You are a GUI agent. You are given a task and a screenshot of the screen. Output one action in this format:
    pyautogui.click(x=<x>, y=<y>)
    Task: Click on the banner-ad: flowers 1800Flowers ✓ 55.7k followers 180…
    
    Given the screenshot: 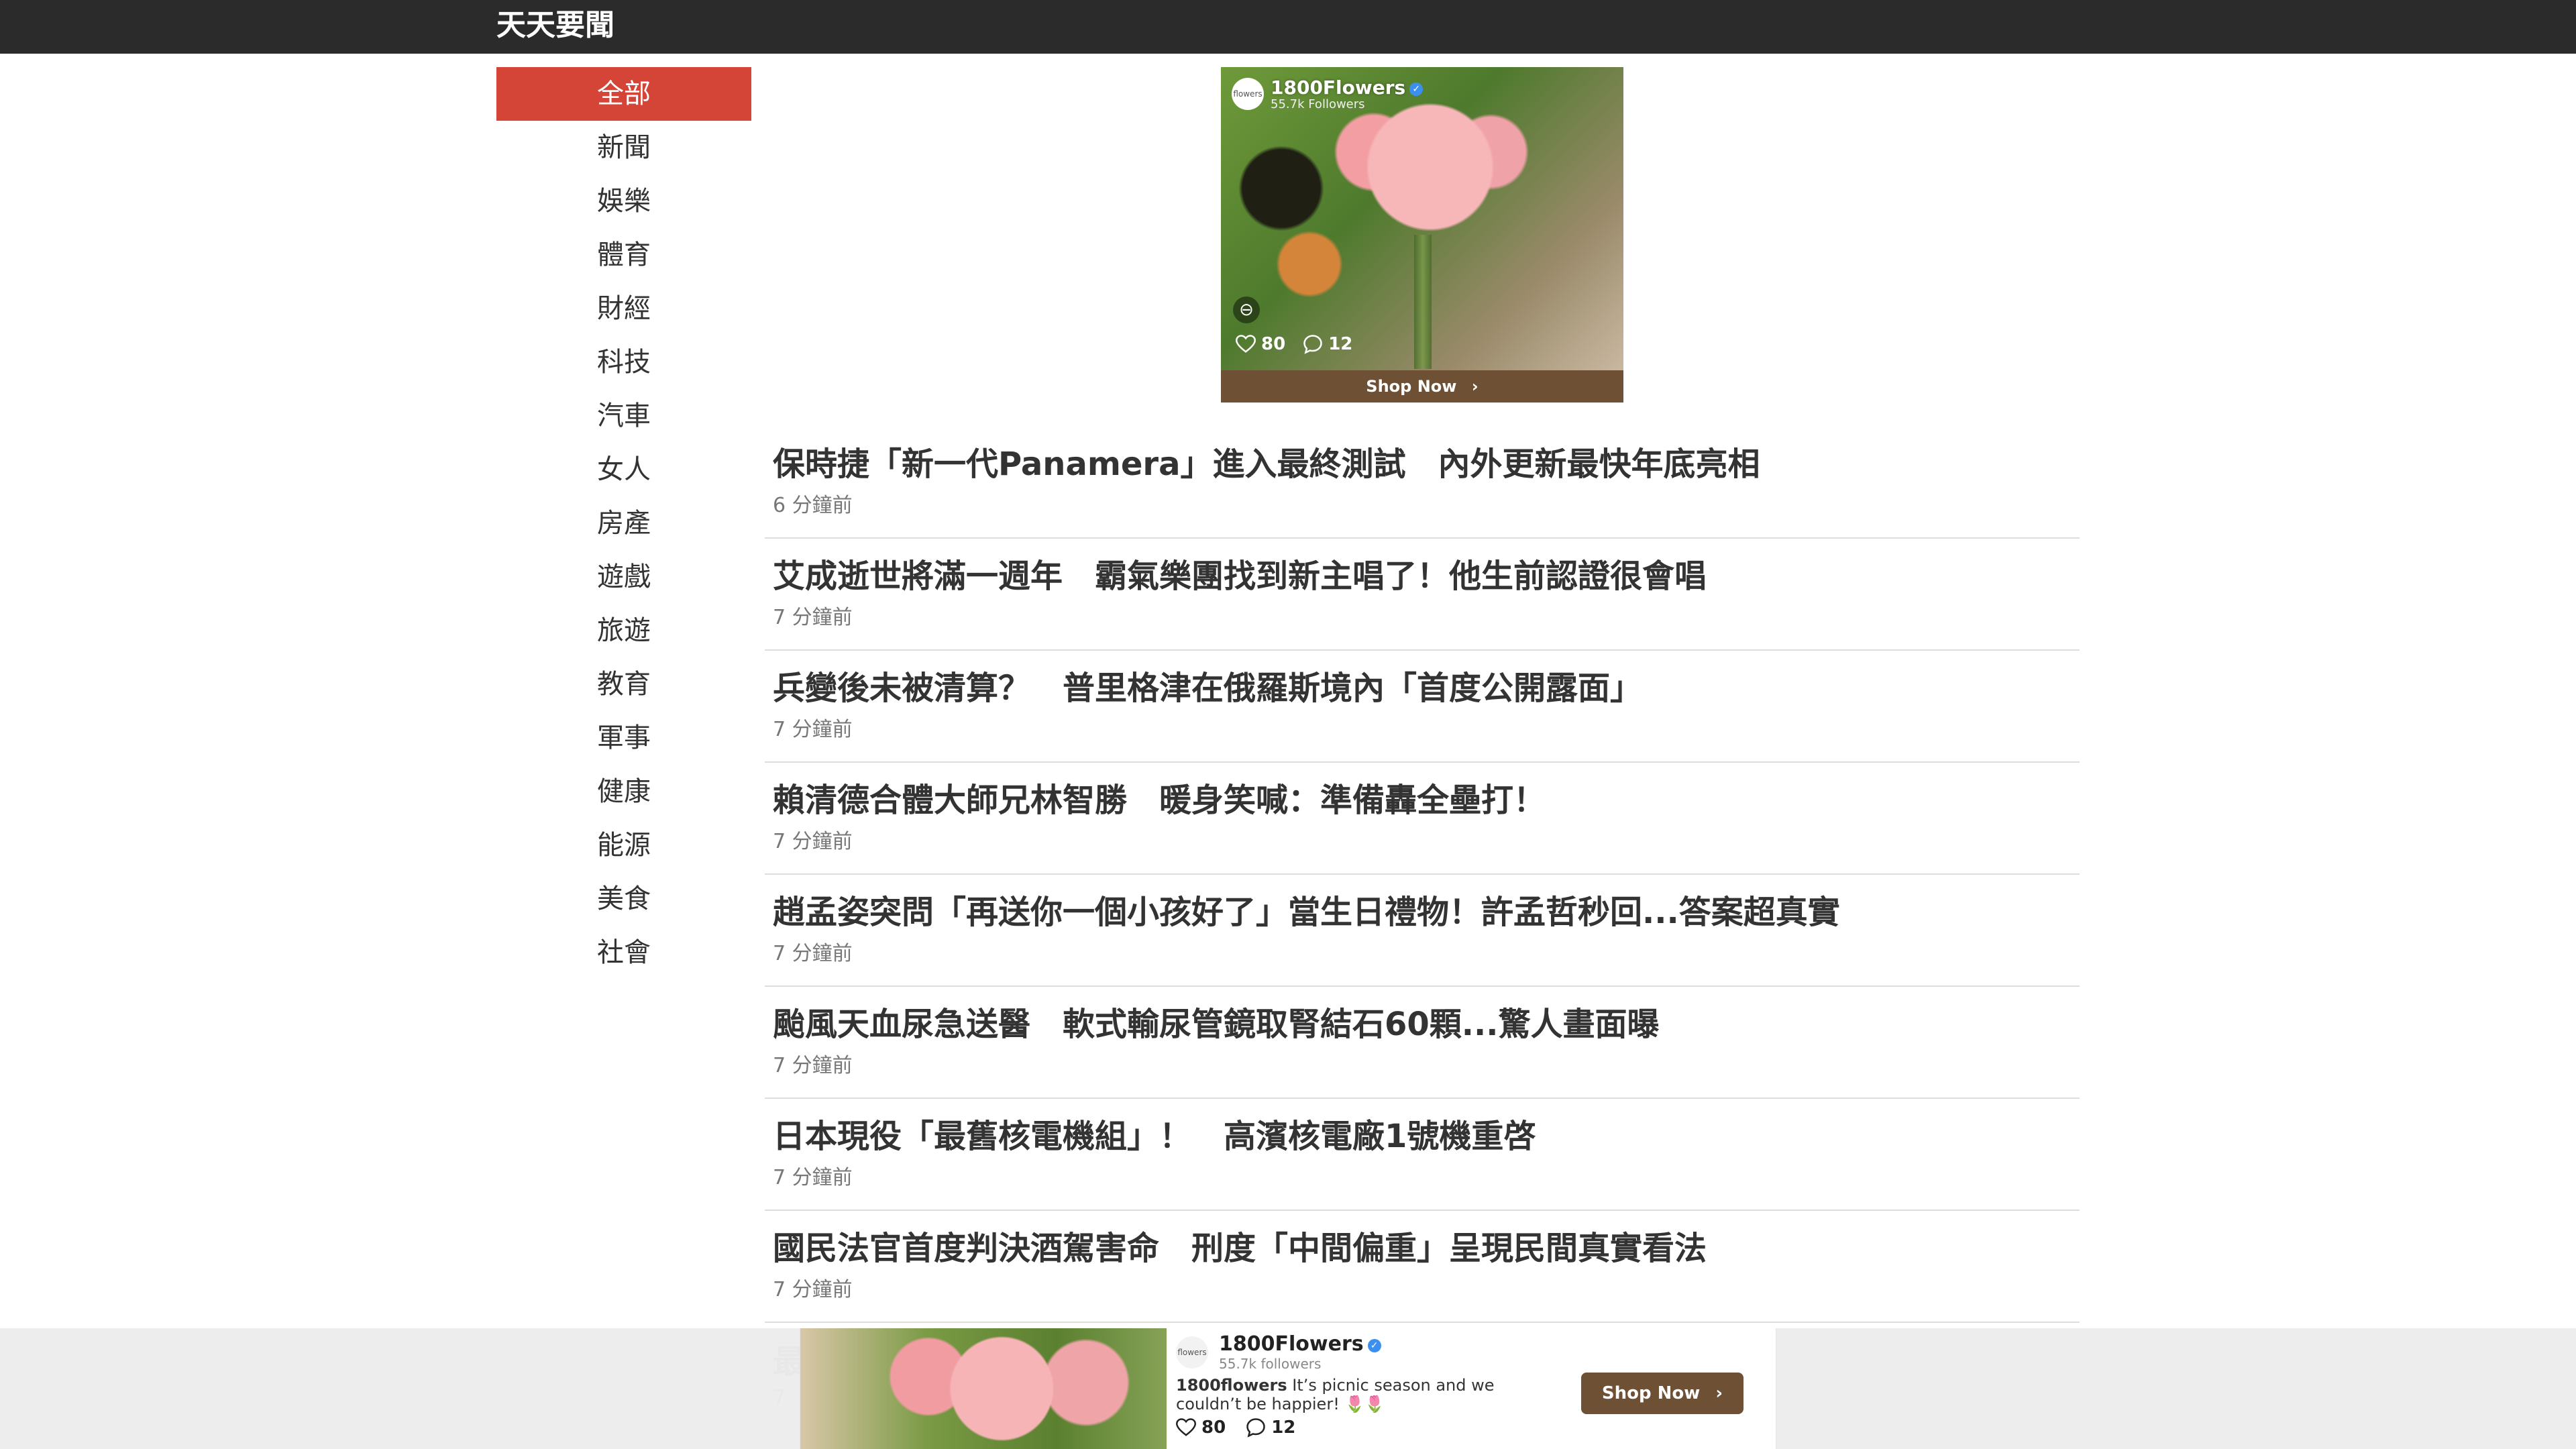 What is the action you would take?
    pyautogui.click(x=1288, y=1388)
    